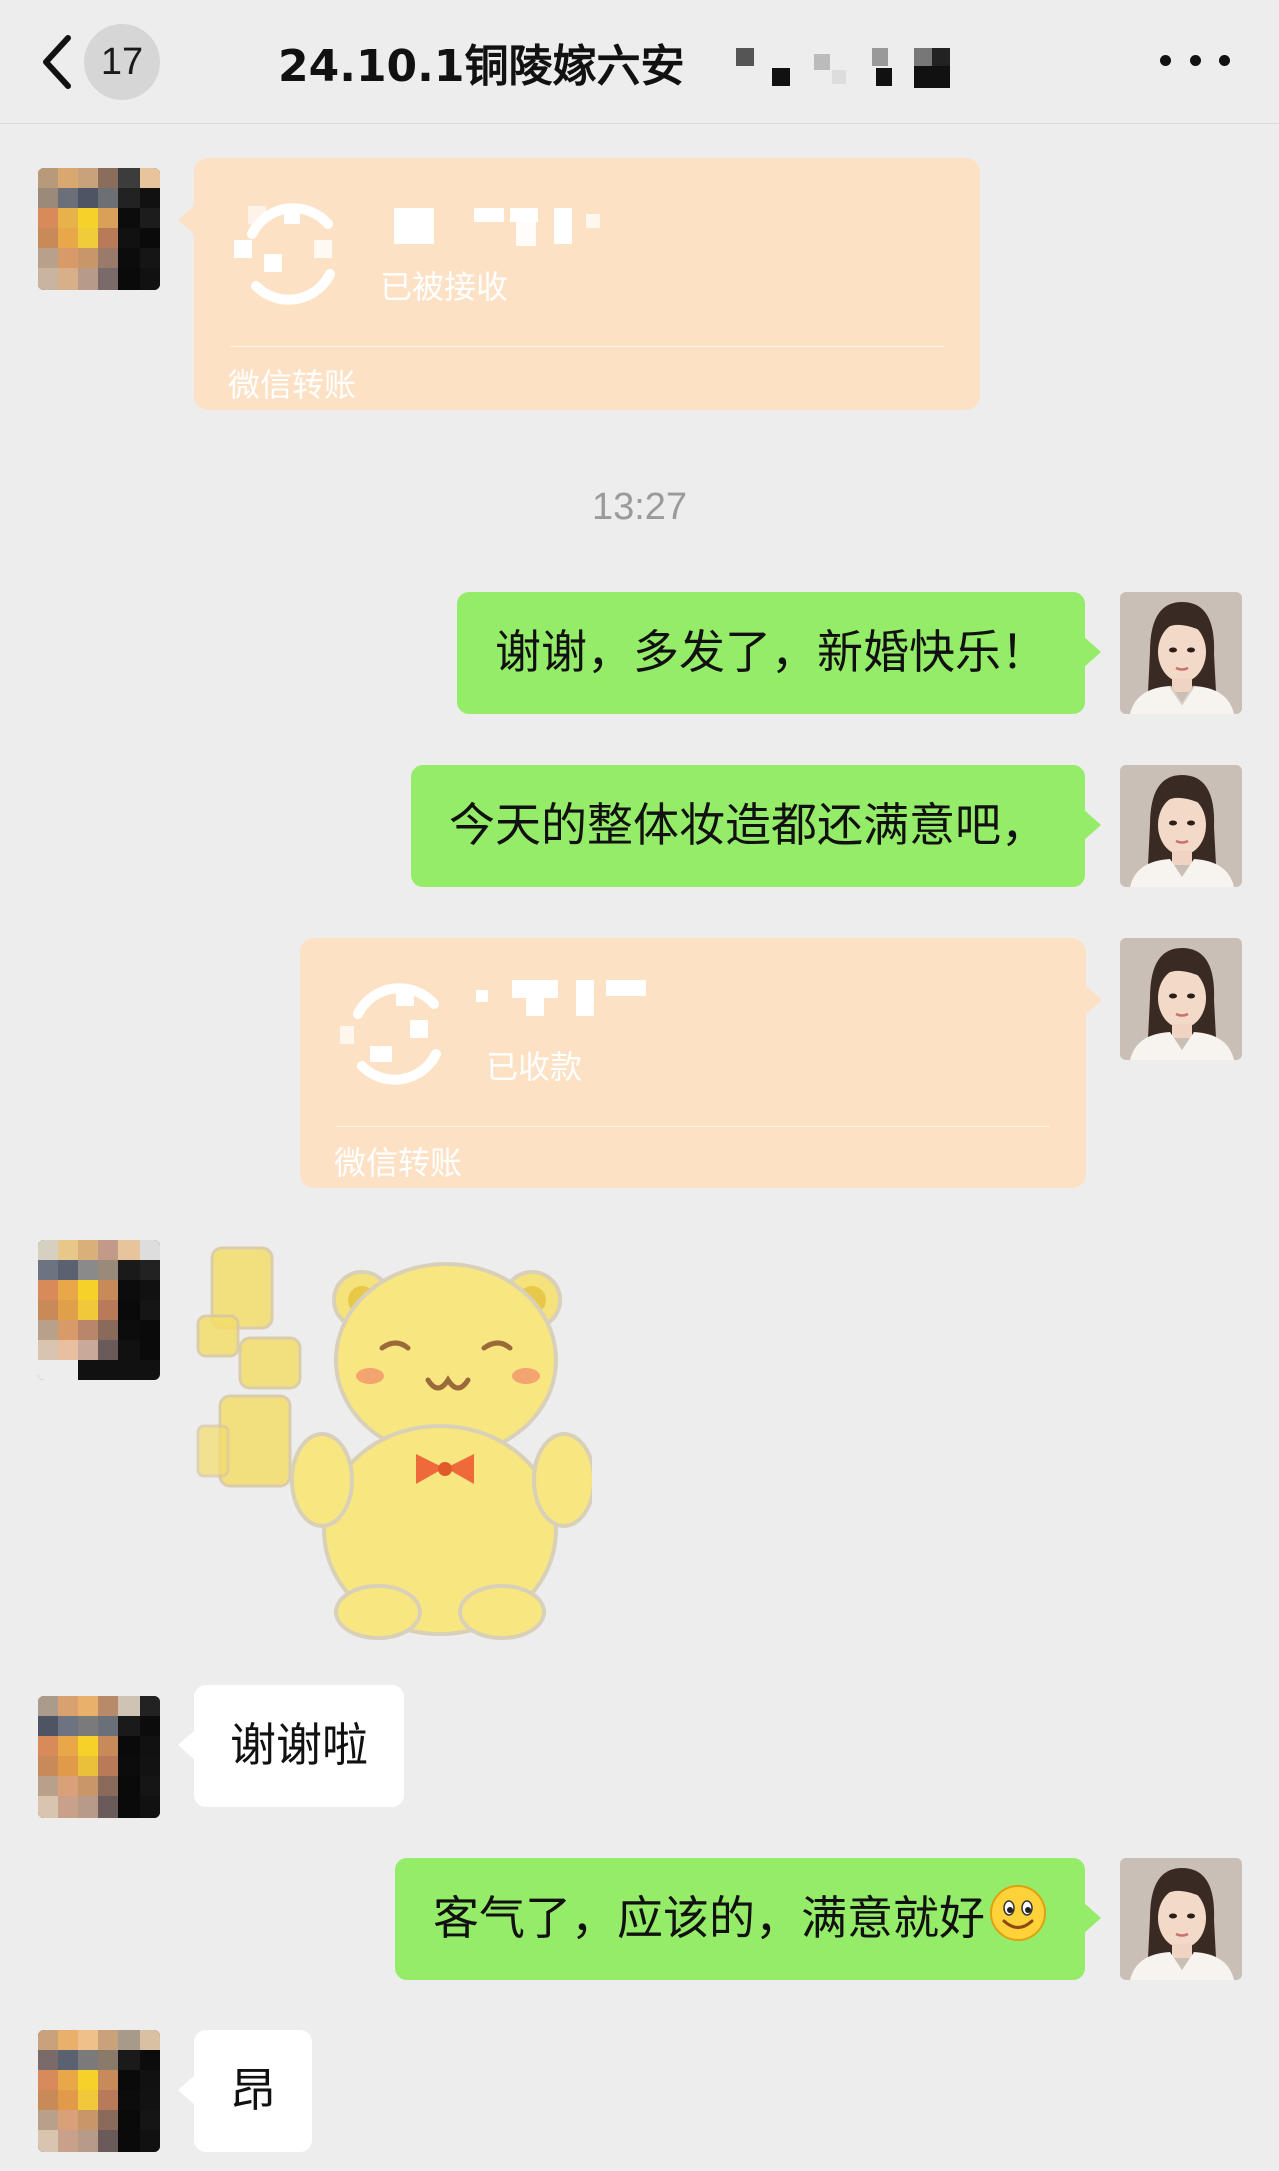  I want to click on chat-header: 17 24.10.1铜陵嫁六安, so click(639, 62).